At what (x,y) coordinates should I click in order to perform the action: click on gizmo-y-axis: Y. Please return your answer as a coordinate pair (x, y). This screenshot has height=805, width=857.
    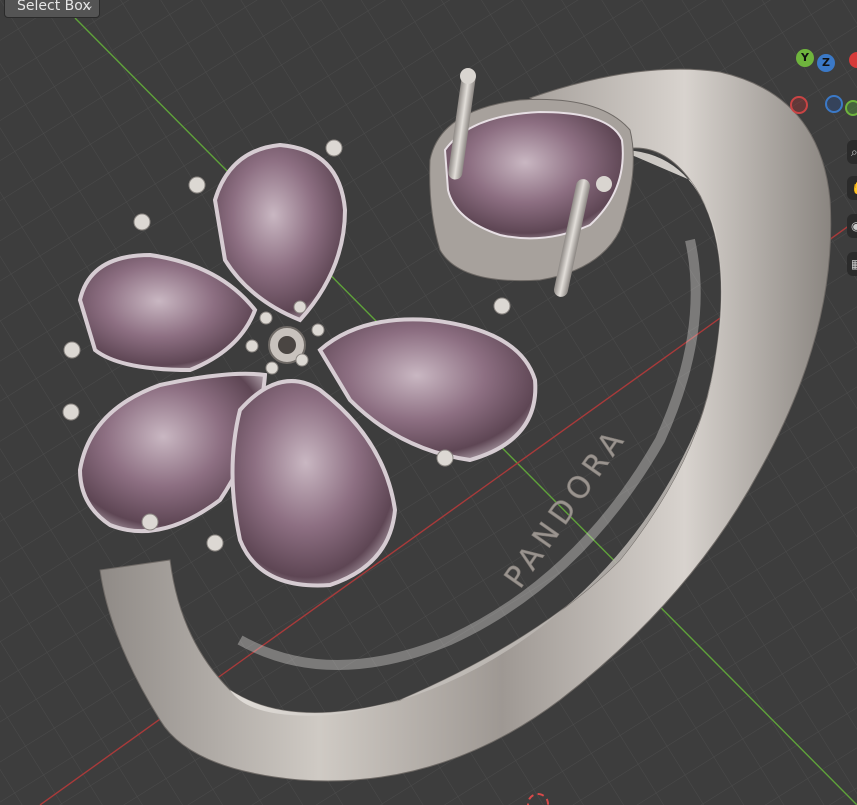
    Looking at the image, I should click on (805, 58).